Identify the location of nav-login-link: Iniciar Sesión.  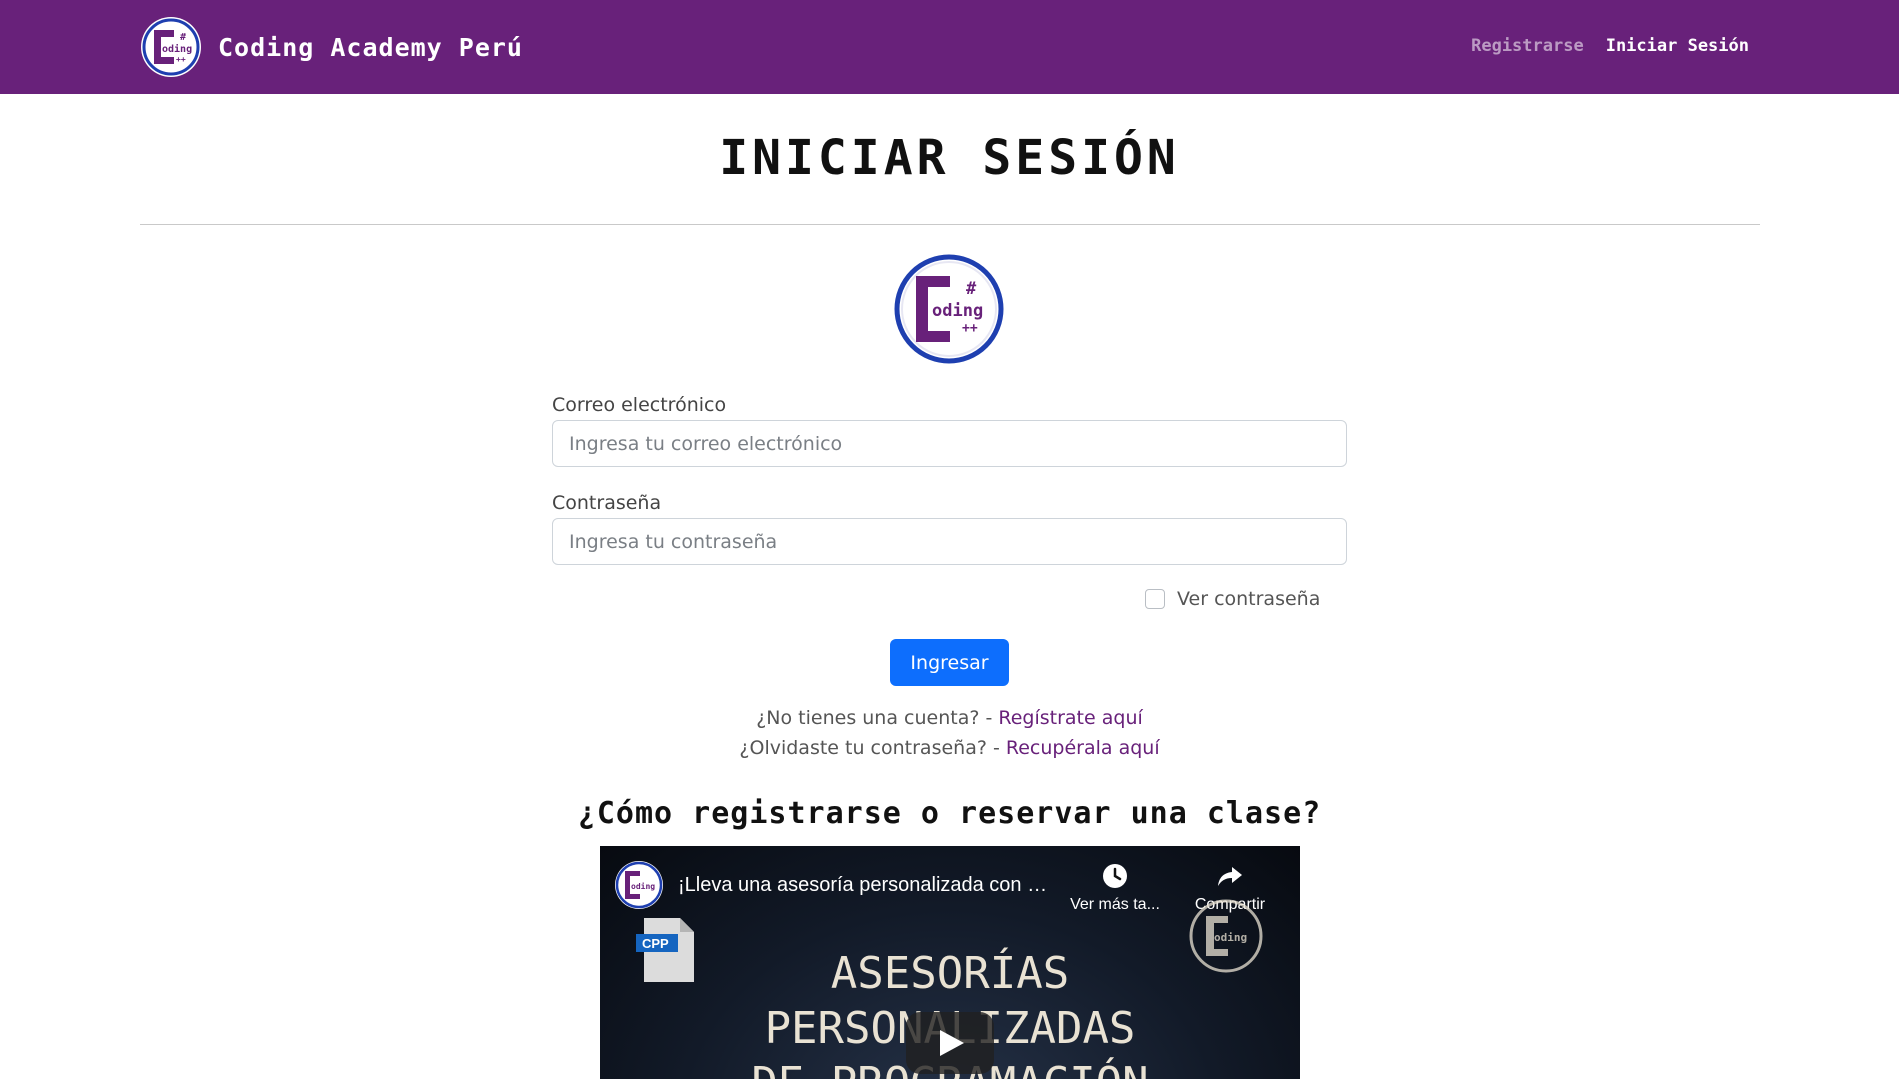
(1677, 46).